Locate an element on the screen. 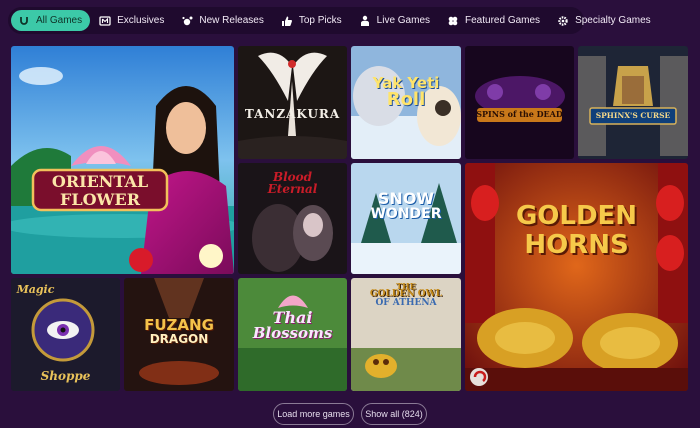 This screenshot has height=428, width=700. game-tile-tanzakura: TANZAKURA is located at coordinates (292, 102).